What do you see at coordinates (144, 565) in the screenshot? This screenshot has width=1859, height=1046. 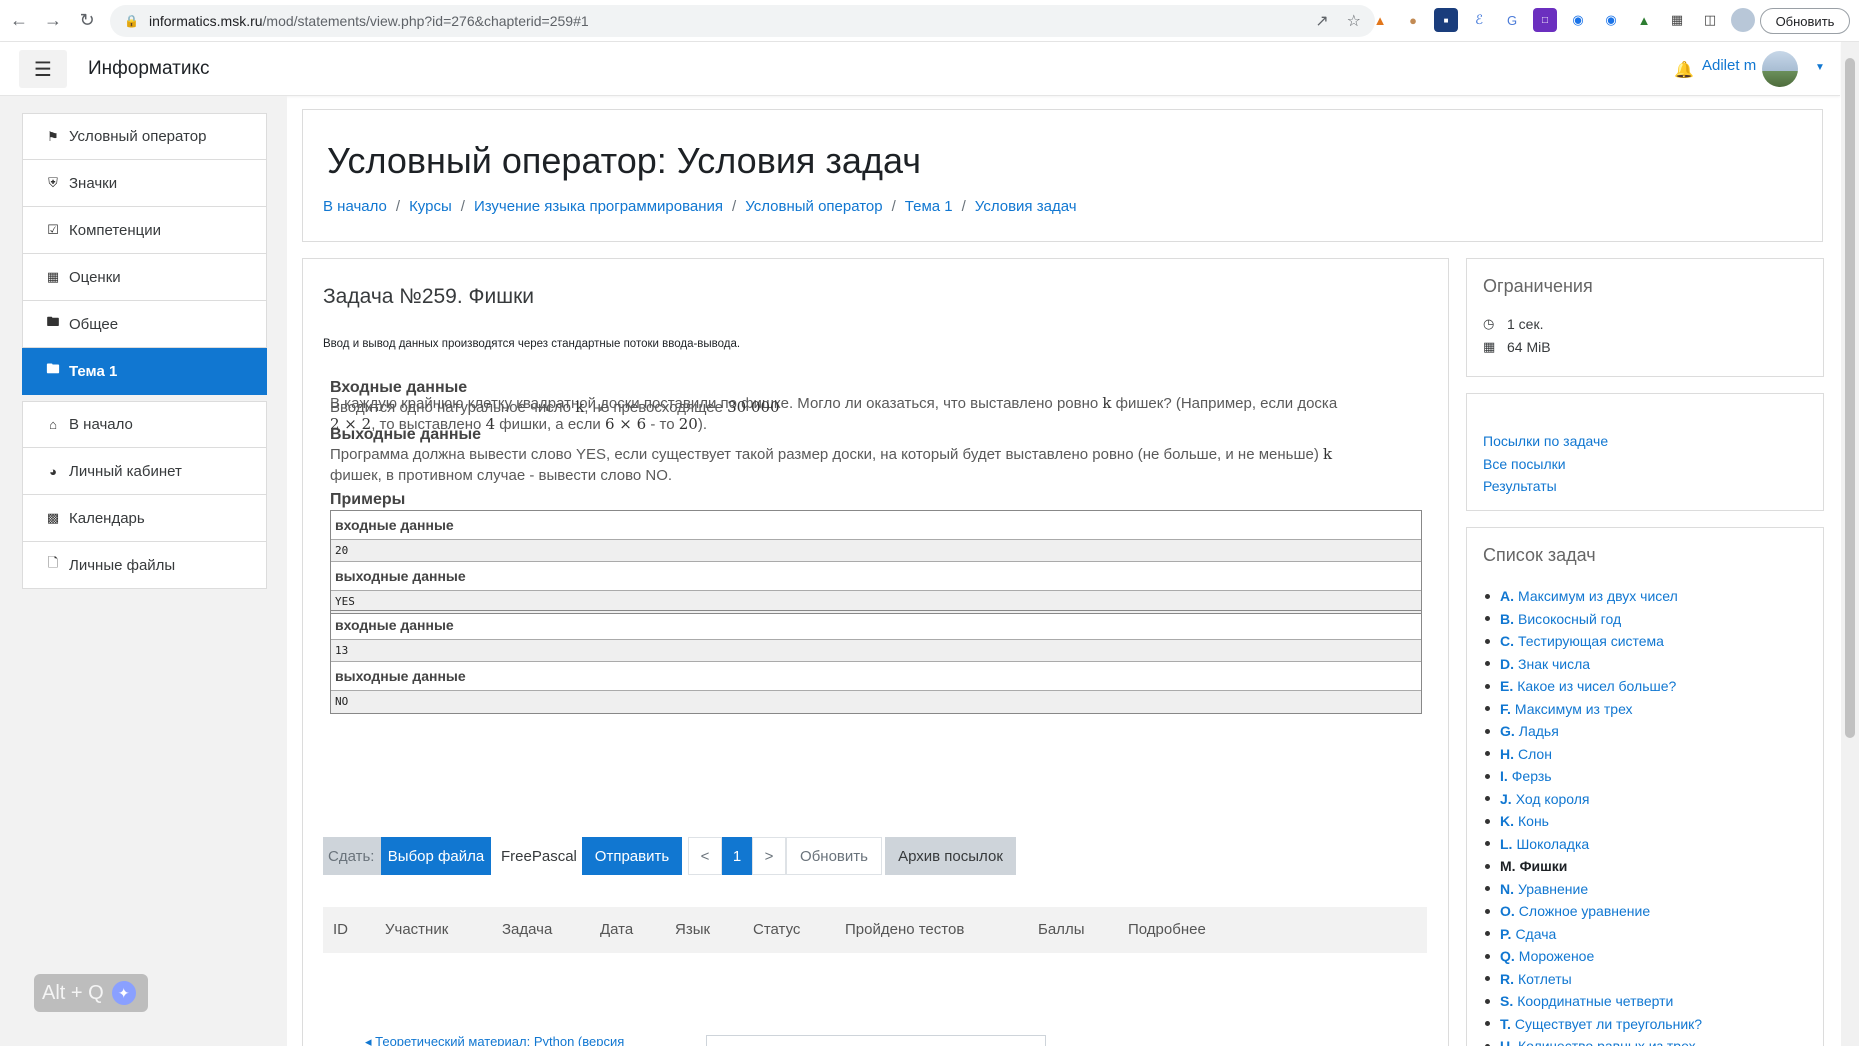 I see `sidebar-item-private-files: 🗋 Личные файлы` at bounding box center [144, 565].